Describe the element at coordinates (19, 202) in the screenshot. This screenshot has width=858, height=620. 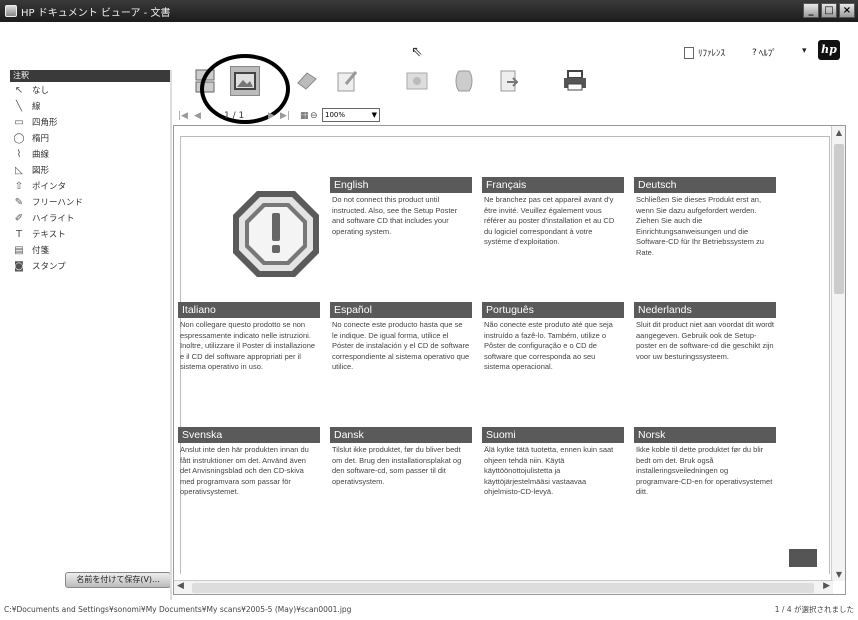
I see `freehand-icon: ✎` at that location.